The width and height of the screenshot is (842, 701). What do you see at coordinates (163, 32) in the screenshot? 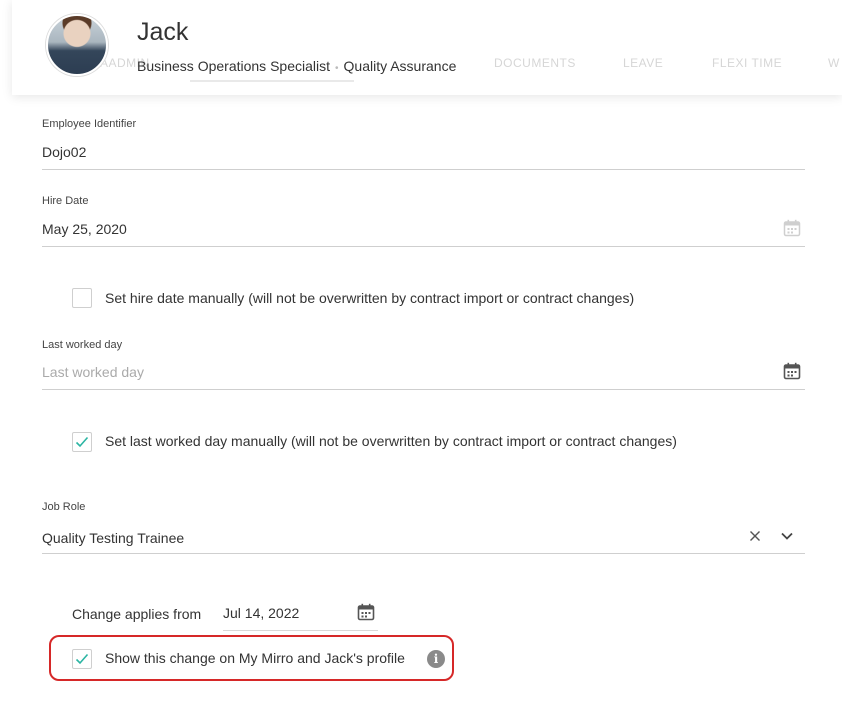
I see `employee-name: Jack` at bounding box center [163, 32].